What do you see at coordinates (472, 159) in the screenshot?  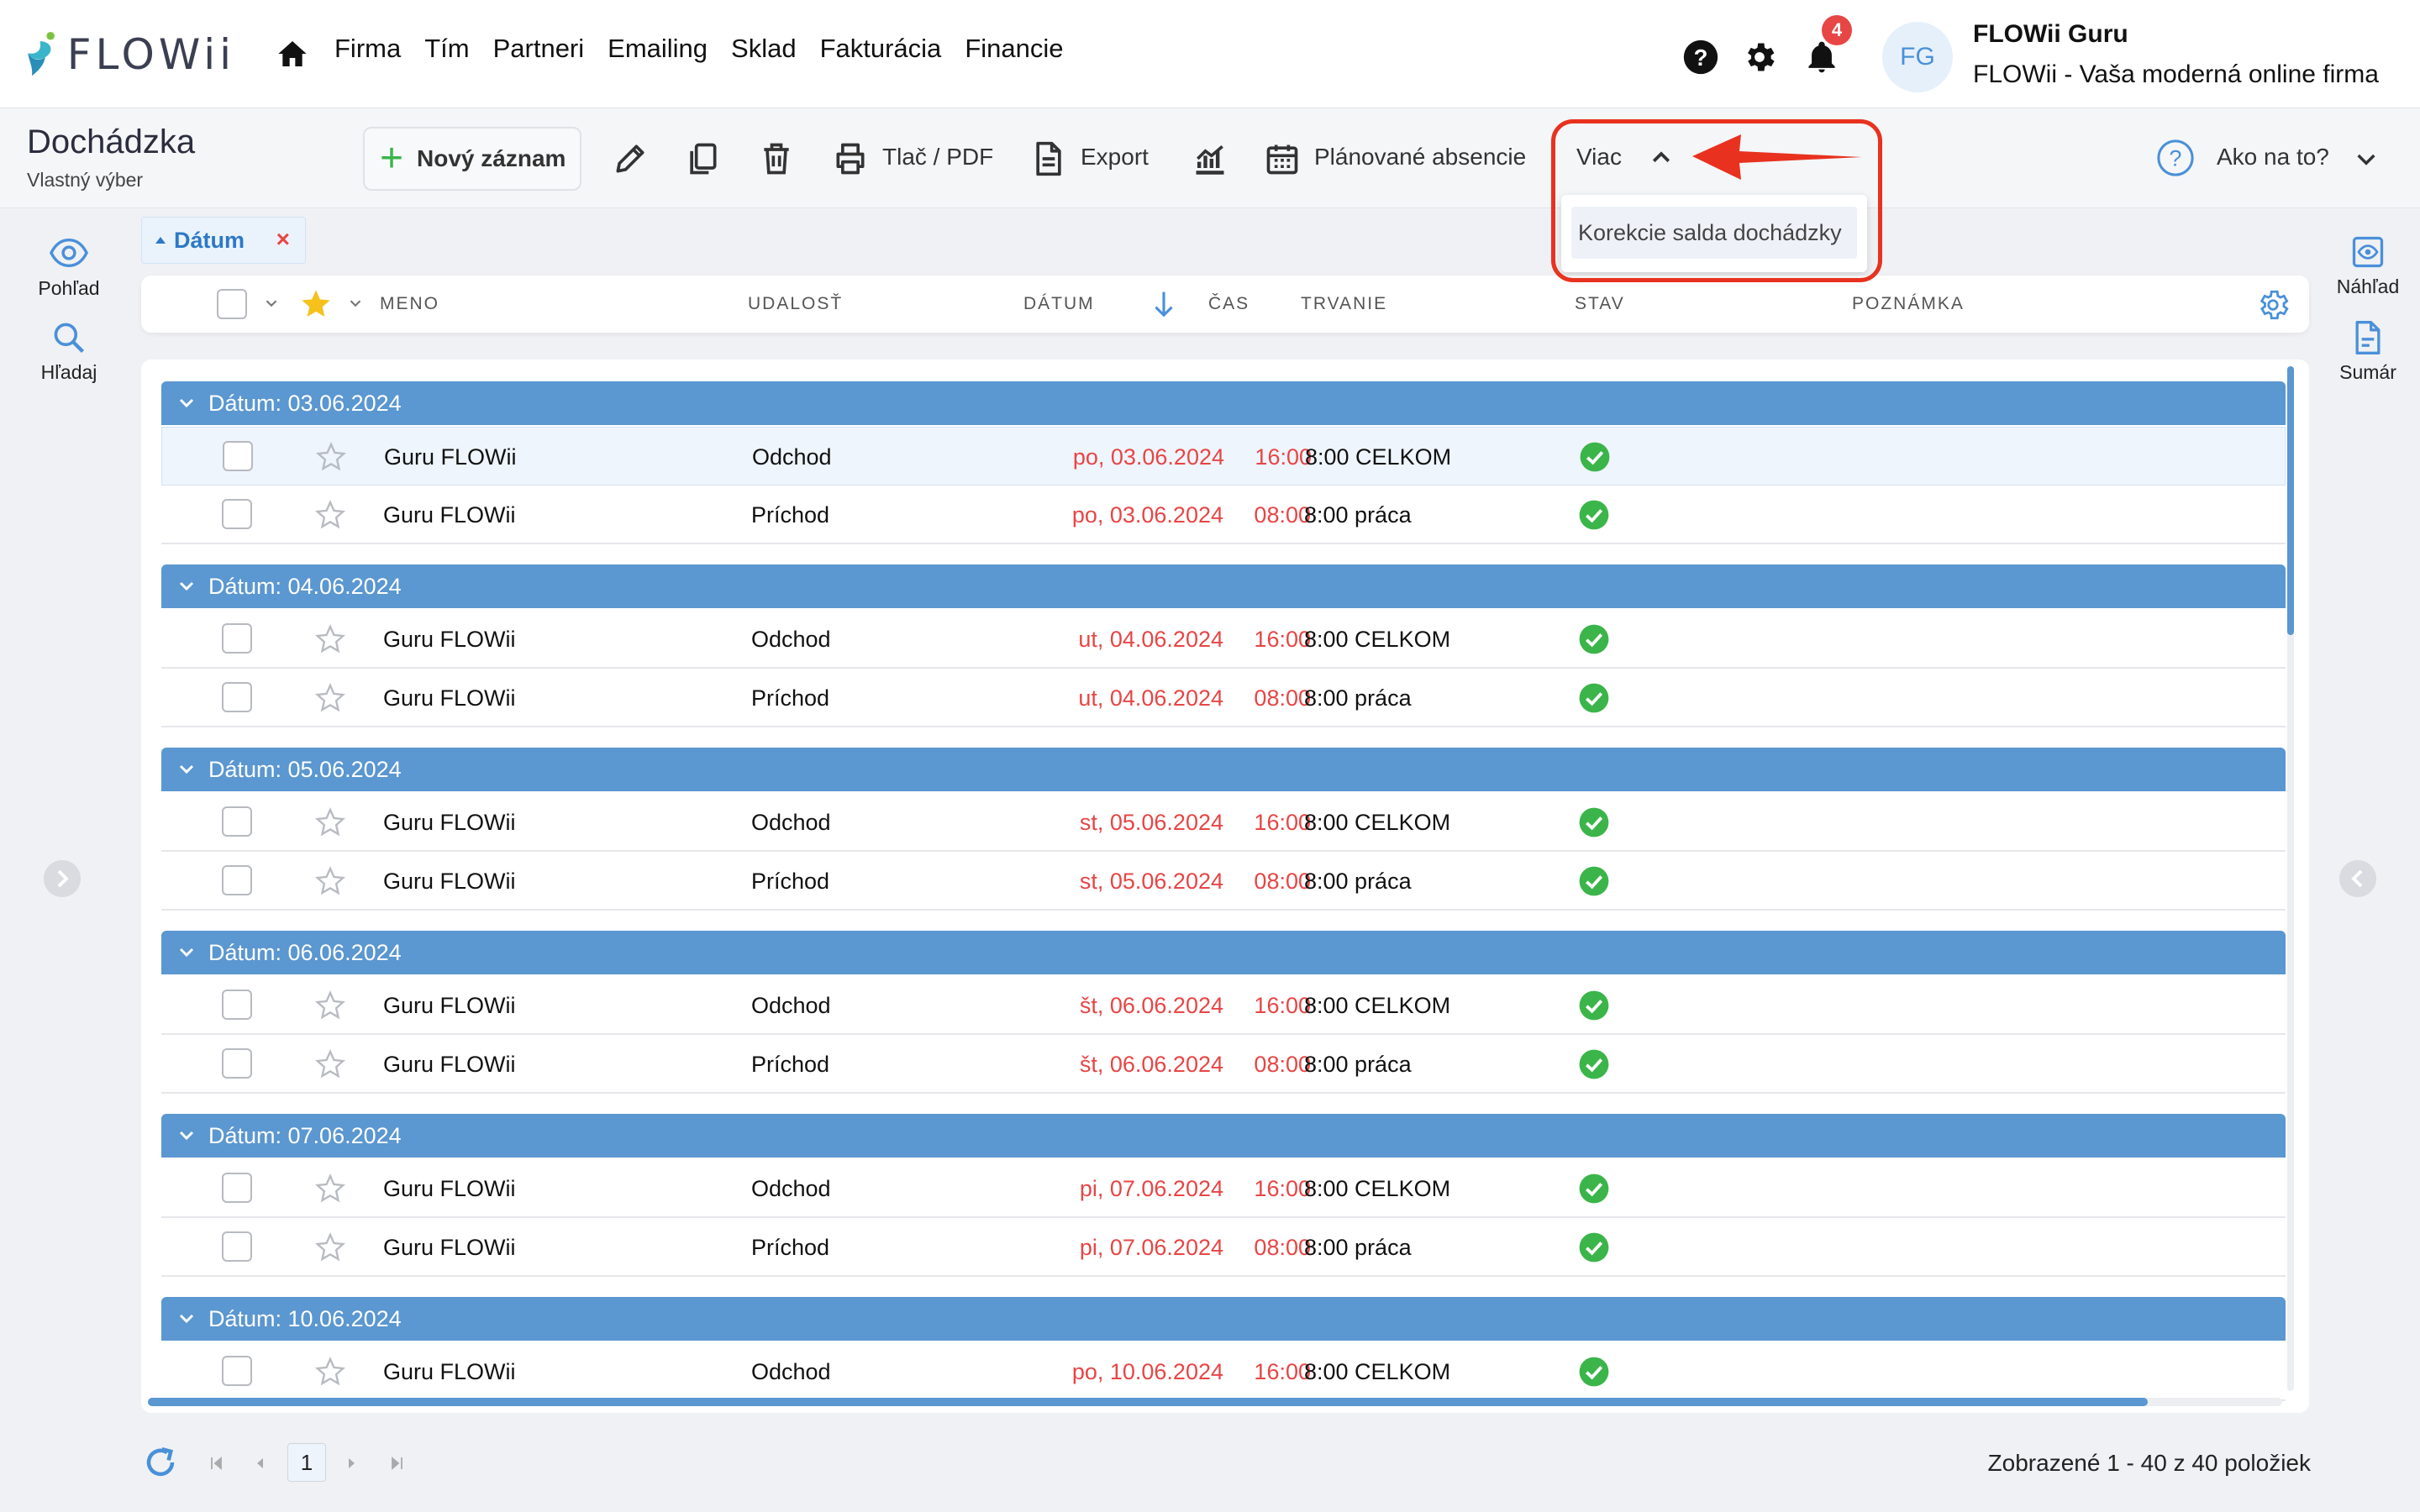 I see `new-record-button: + Nový záznam` at bounding box center [472, 159].